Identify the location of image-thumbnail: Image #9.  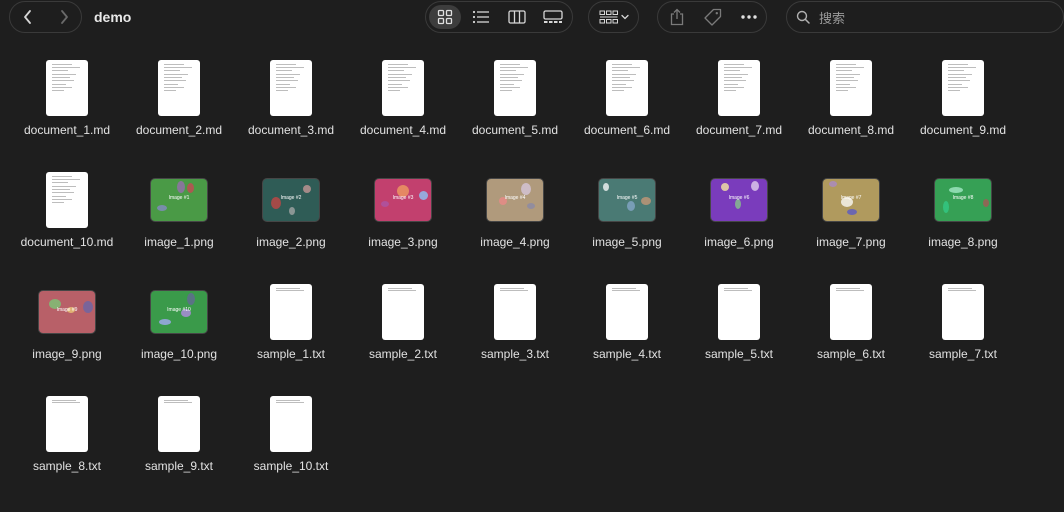
(67, 312).